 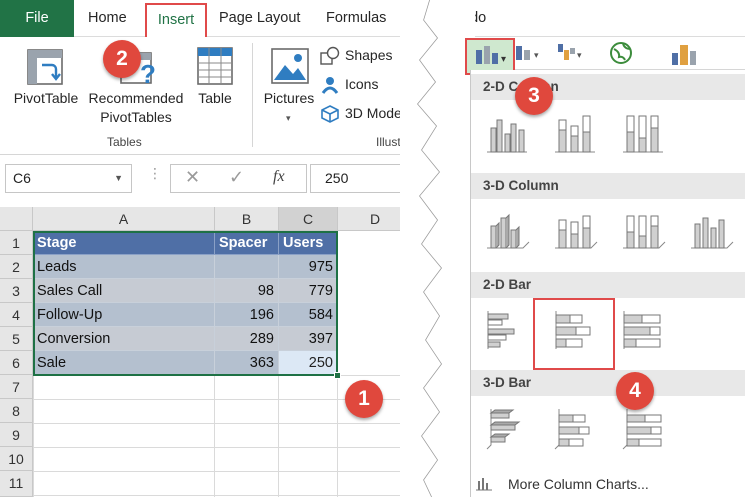 I want to click on pictures-icon, so click(x=290, y=66).